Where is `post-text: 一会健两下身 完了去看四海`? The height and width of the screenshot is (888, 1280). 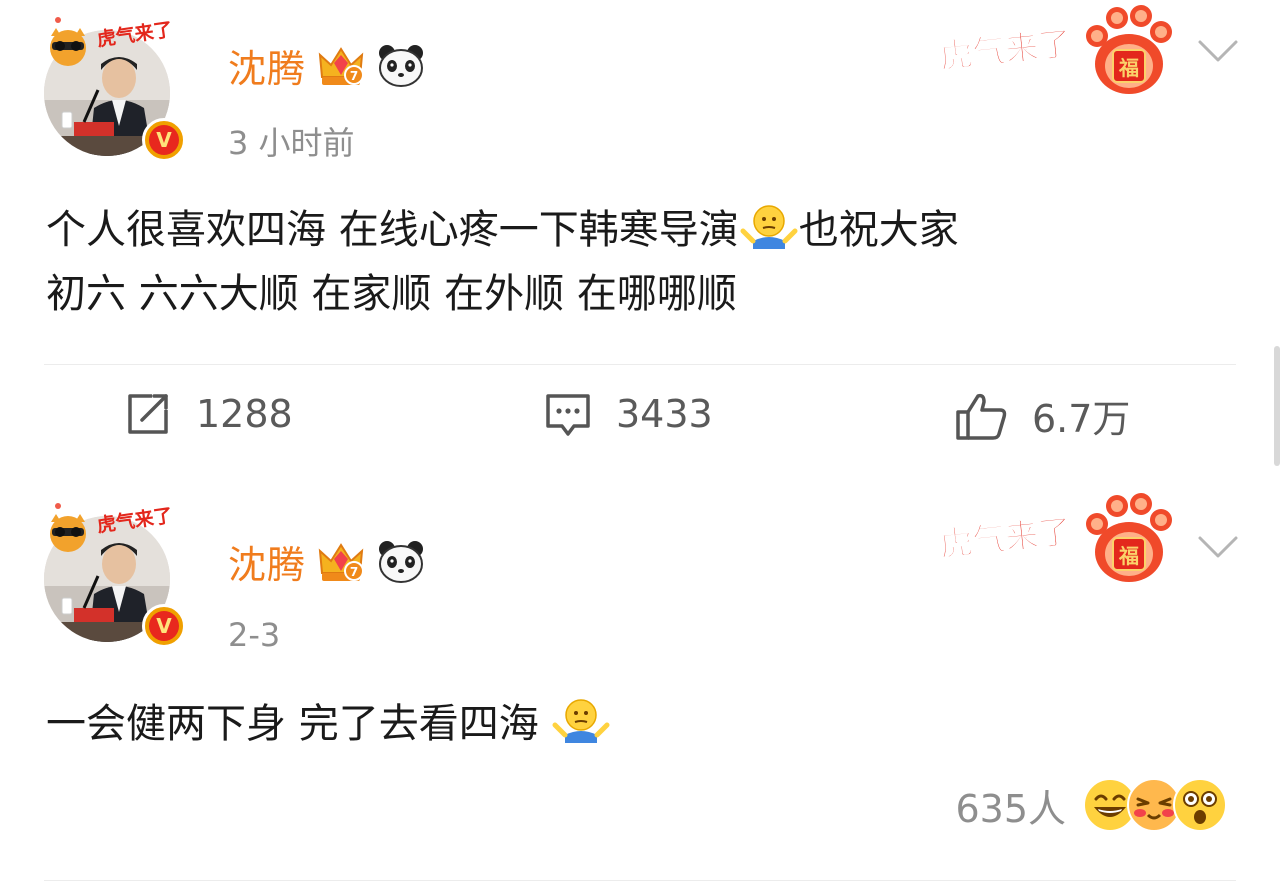
post-text: 一会健两下身 完了去看四海 is located at coordinates (646, 724).